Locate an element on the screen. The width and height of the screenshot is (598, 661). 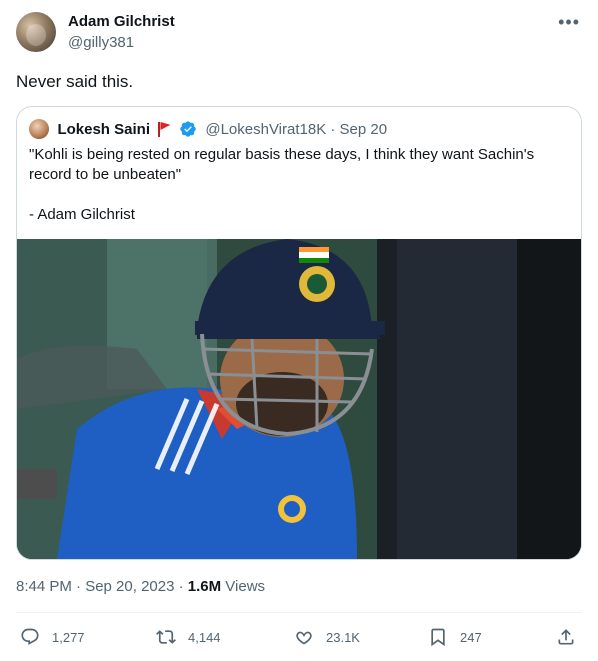
like-button: 23.1K is located at coordinates (327, 637).